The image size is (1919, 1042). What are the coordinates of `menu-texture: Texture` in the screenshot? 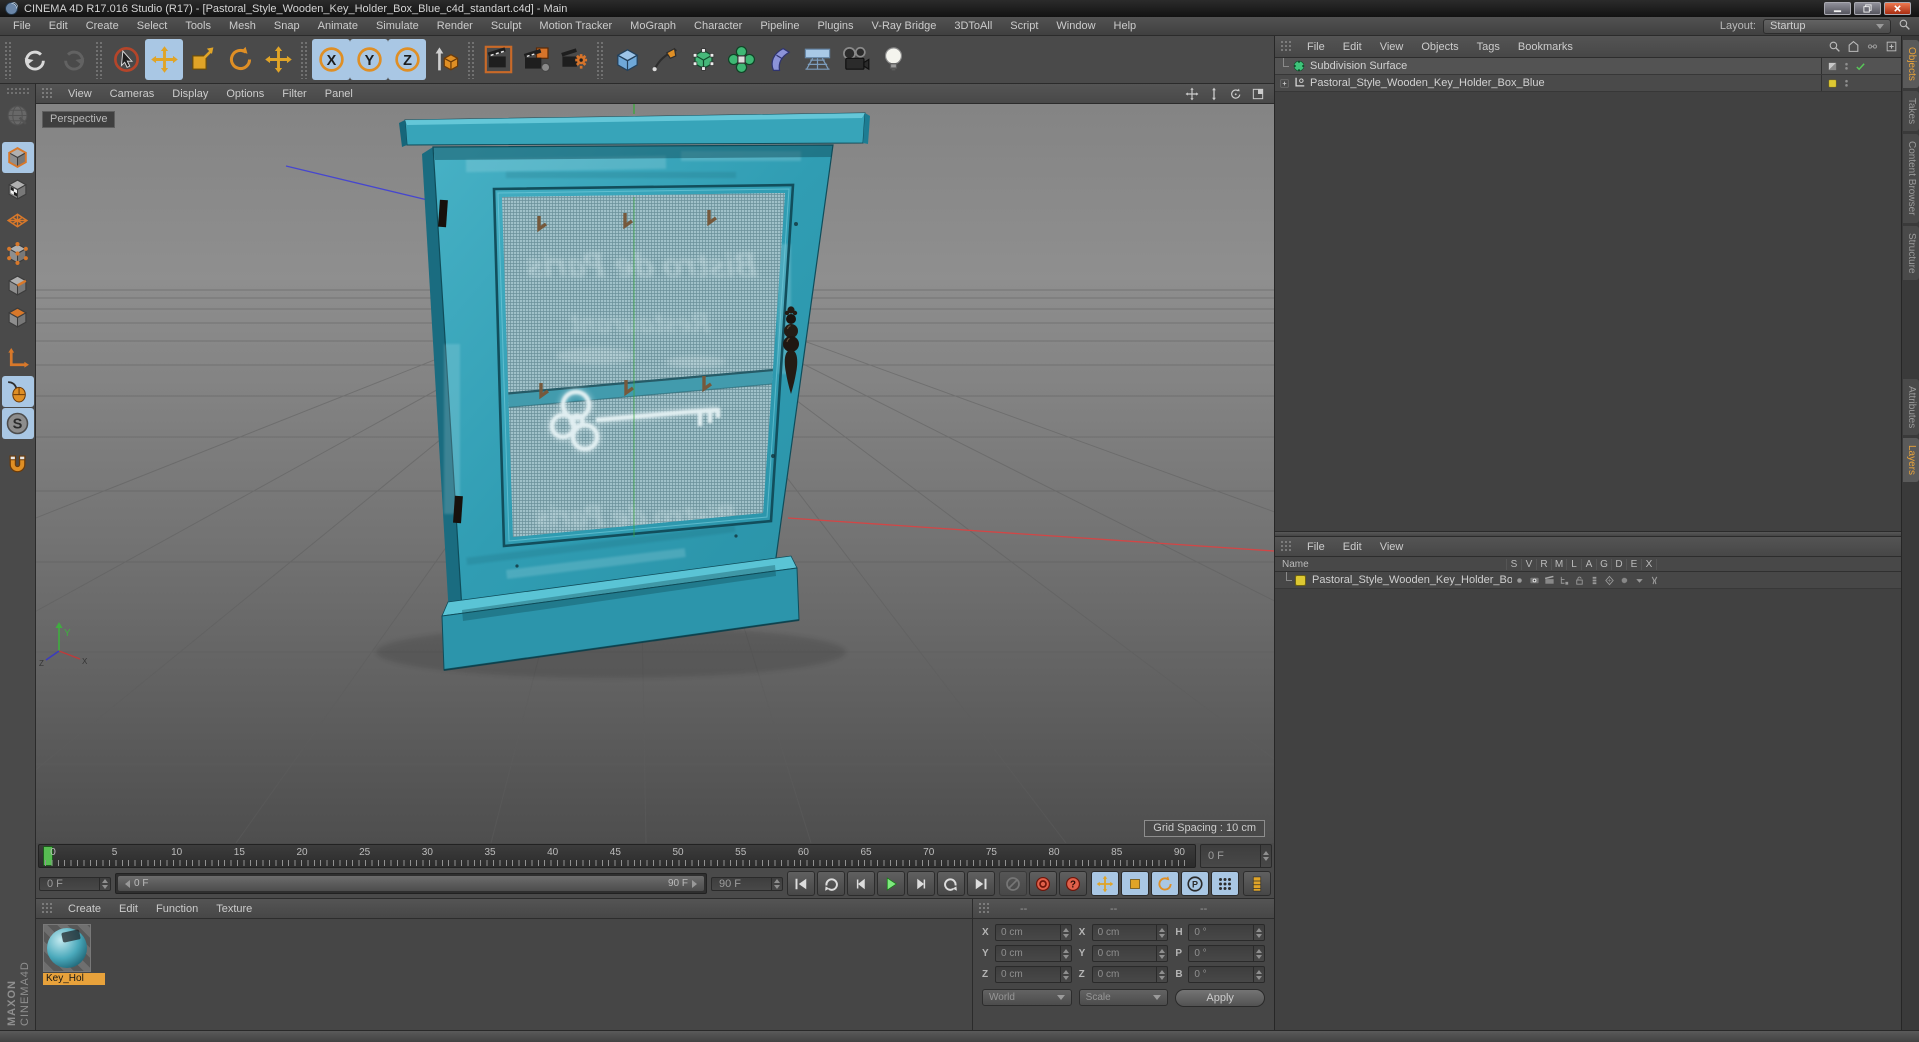 It's located at (234, 909).